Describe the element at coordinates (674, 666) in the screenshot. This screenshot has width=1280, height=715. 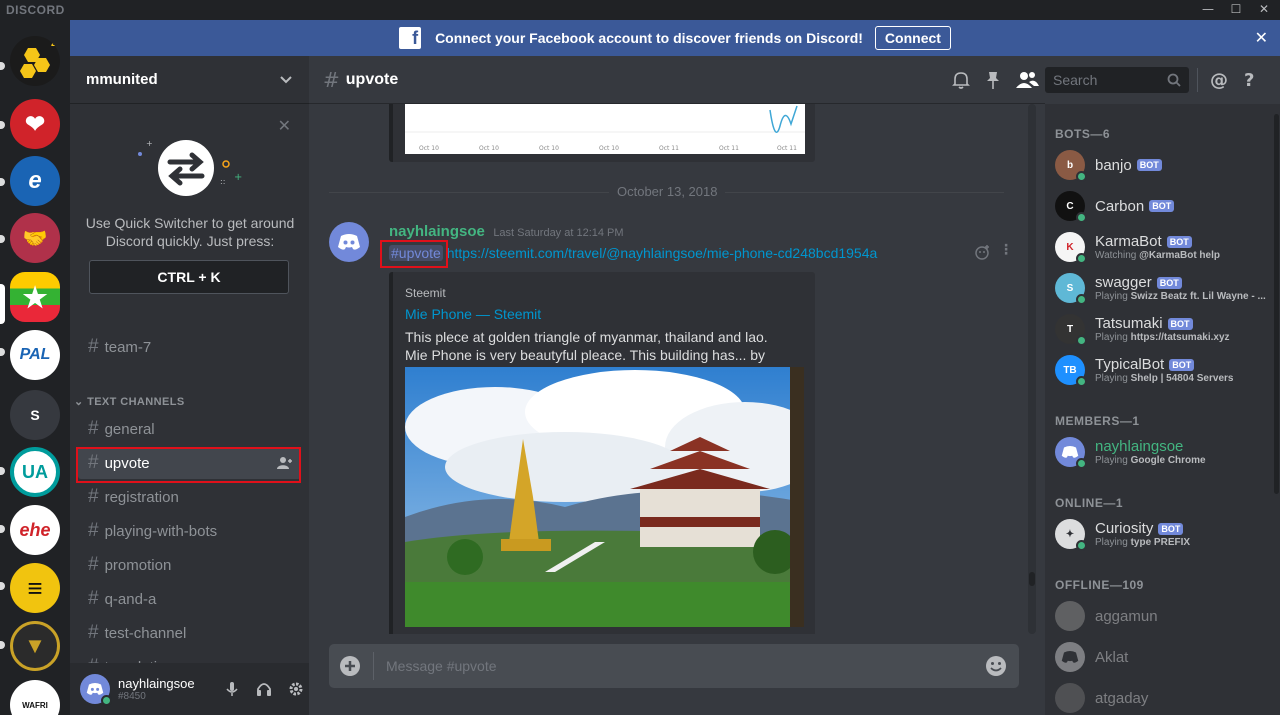
I see `message-input: Message #upvote` at that location.